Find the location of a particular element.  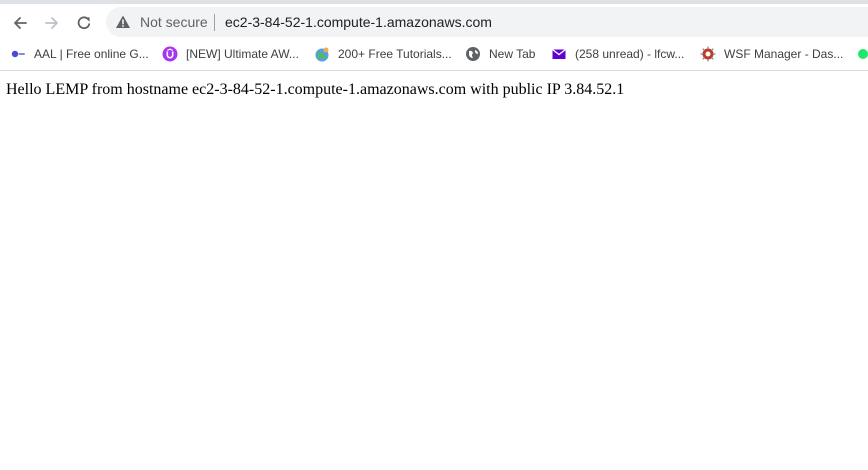

address-separator is located at coordinates (214, 22).